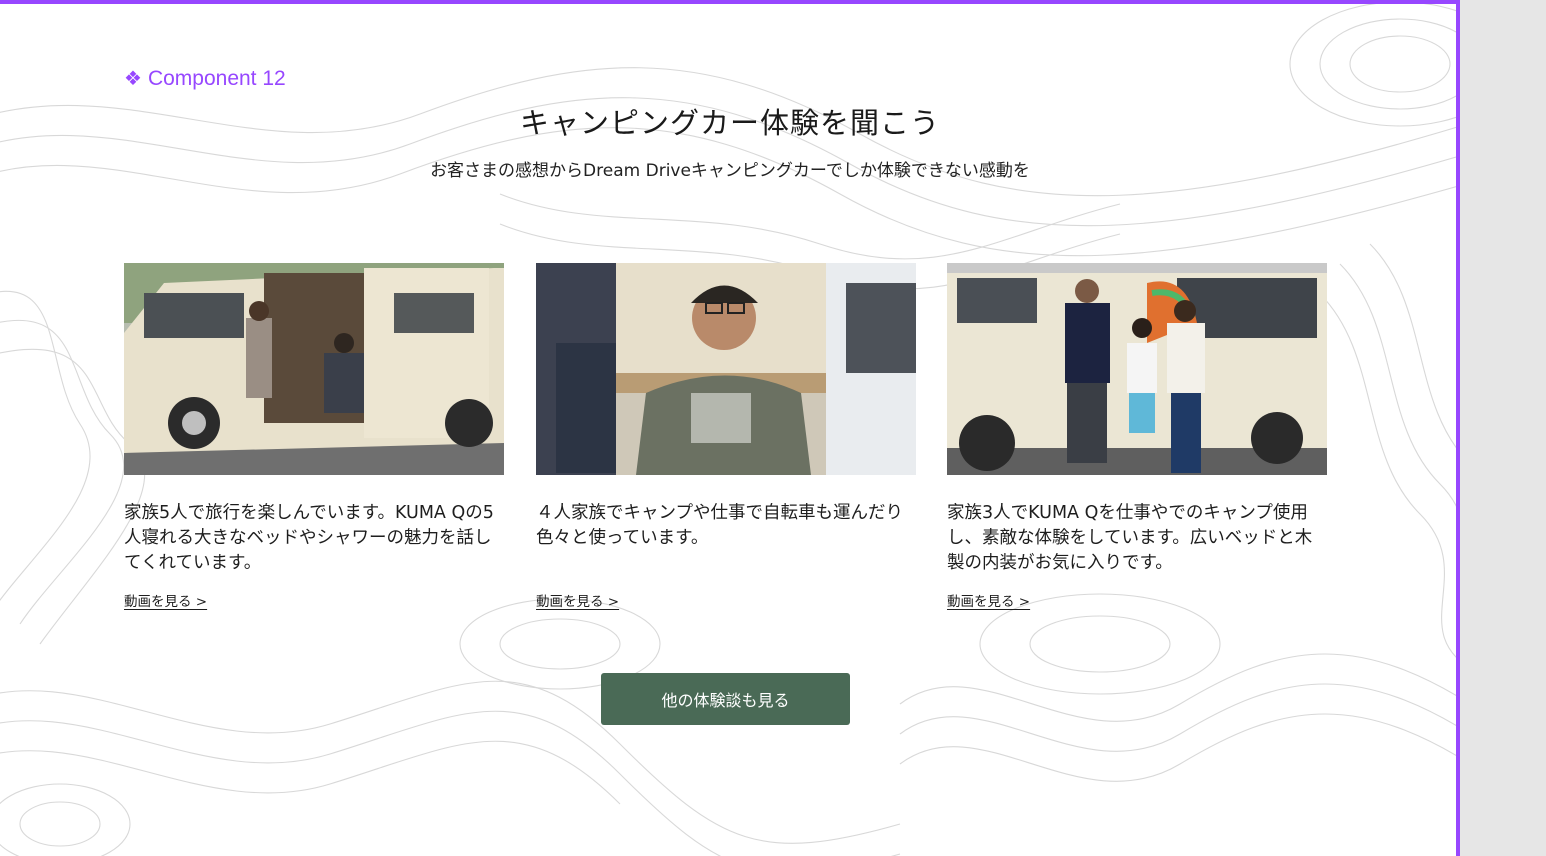  Describe the element at coordinates (719, 525) in the screenshot. I see `testimonial-text: ４人家族でキャンプや仕事で自転車も運んだり色々と使っています。` at that location.